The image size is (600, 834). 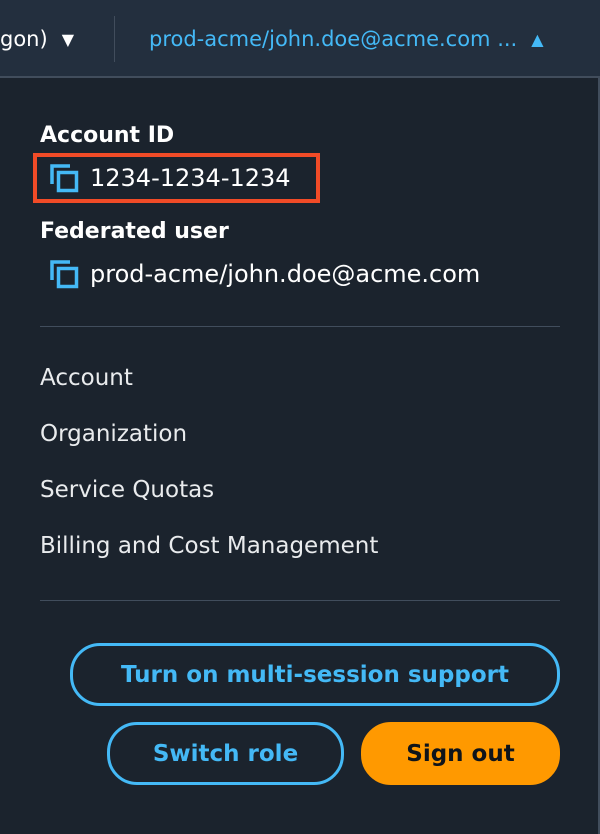 I want to click on topbar-divider, so click(x=114, y=39).